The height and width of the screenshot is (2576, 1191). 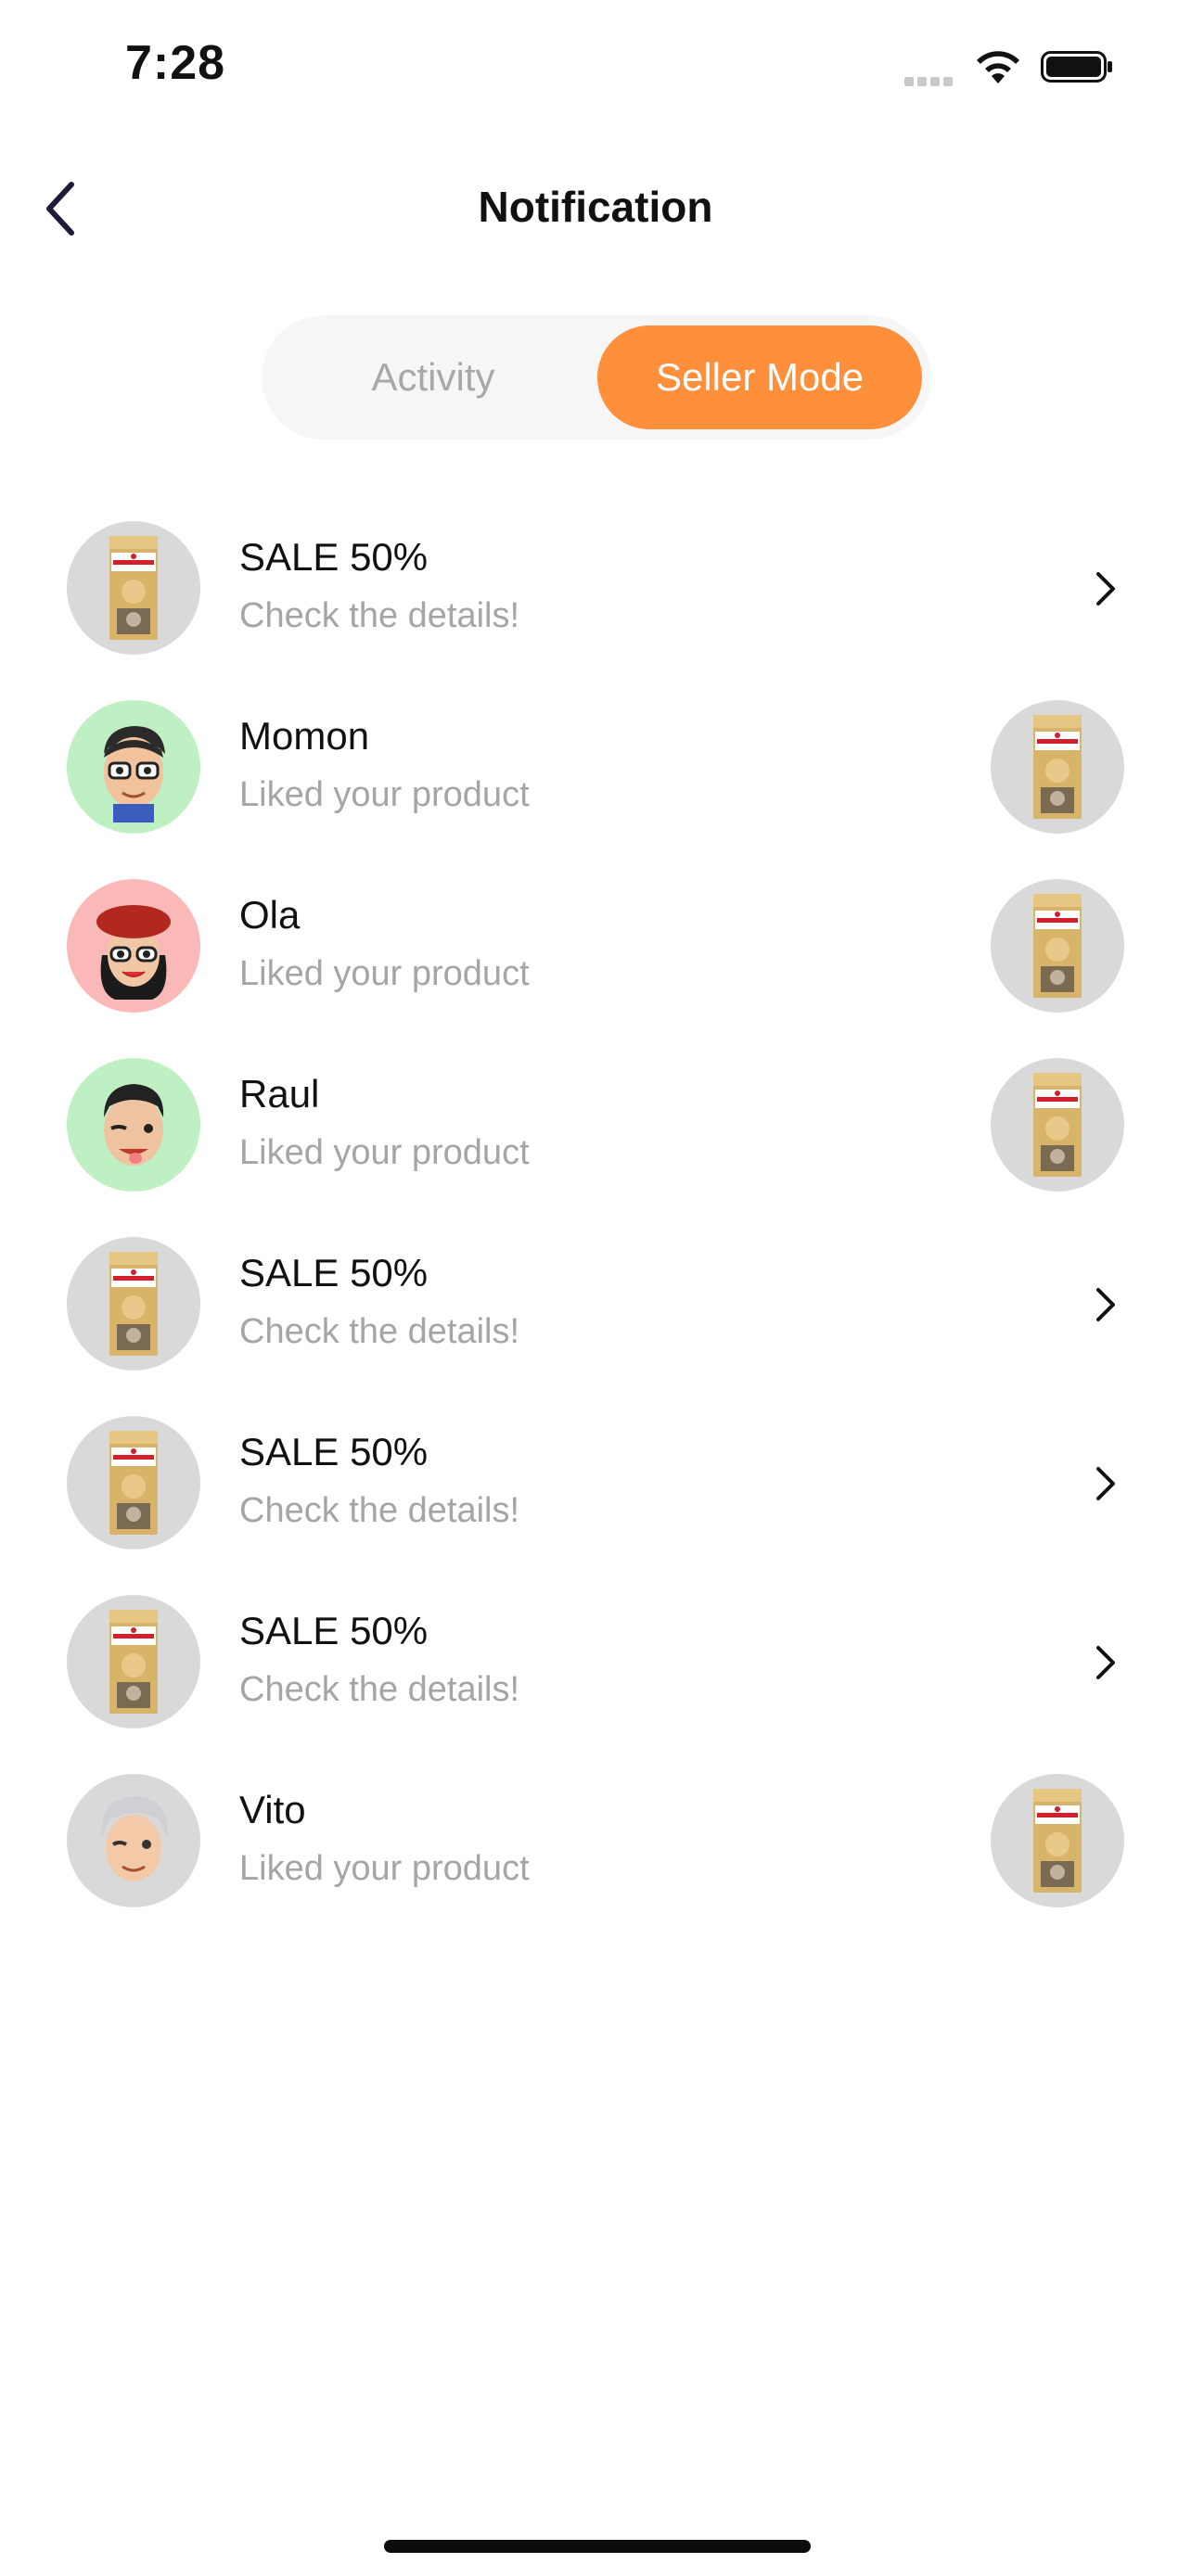 I want to click on notification-item: Momon Liked your product, so click(x=595, y=772).